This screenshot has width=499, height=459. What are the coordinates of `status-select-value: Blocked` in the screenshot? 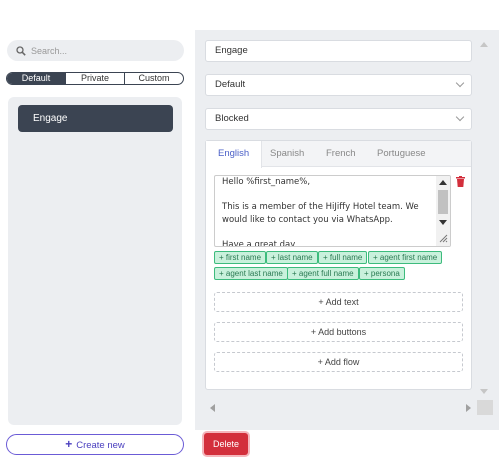 It's located at (232, 118).